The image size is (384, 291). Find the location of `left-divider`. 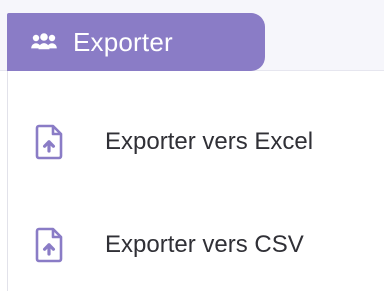

left-divider is located at coordinates (7, 181).